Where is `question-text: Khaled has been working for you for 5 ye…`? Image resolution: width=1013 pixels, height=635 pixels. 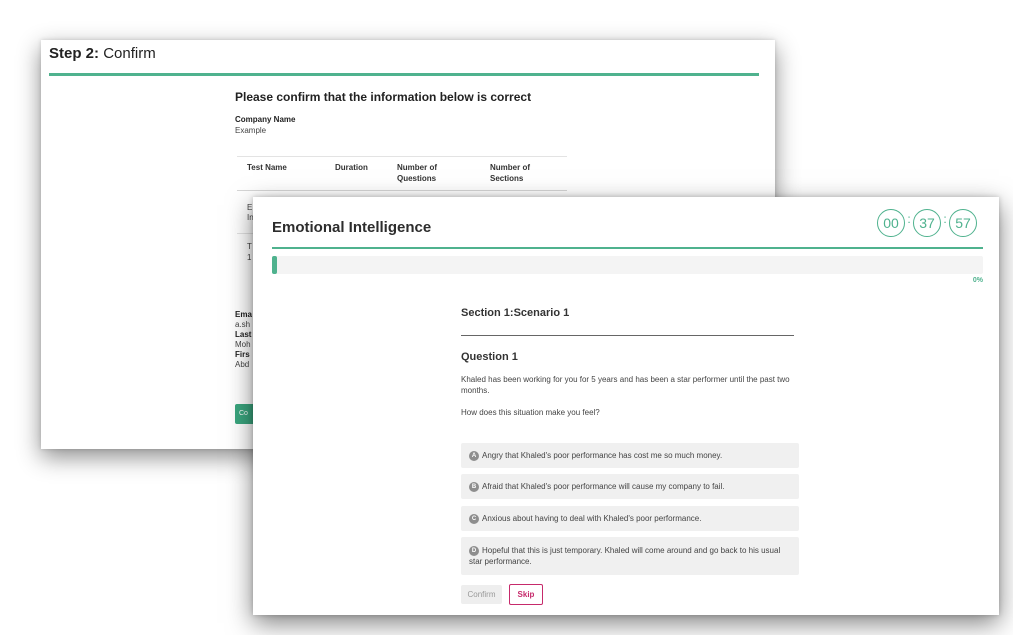
question-text: Khaled has been working for you for 5 ye… is located at coordinates (625, 385).